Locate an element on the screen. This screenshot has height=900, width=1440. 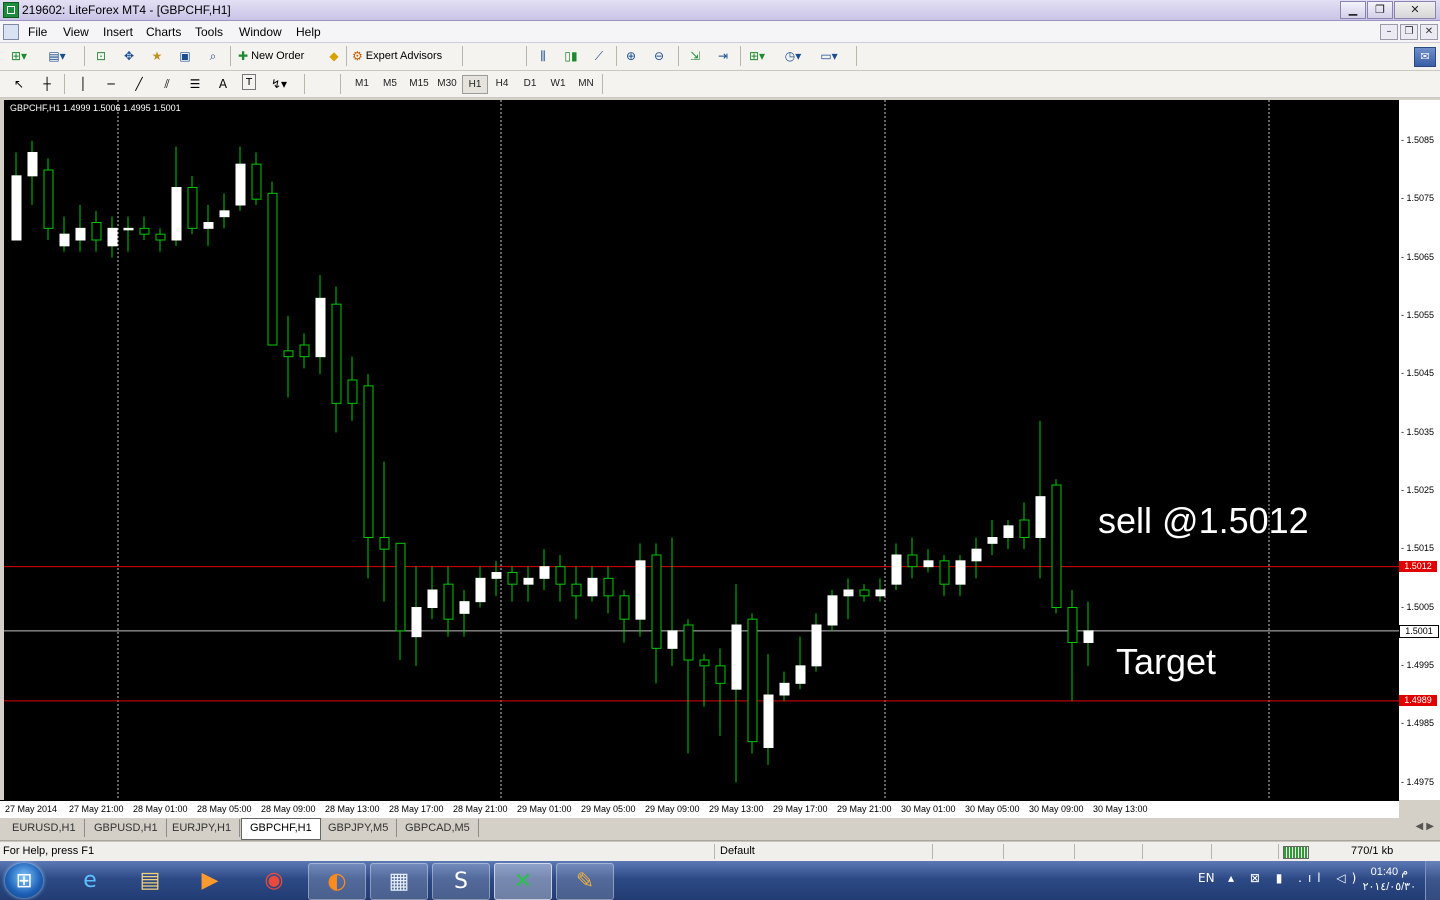
arrows-icon: ↯▾ is located at coordinates (279, 84).